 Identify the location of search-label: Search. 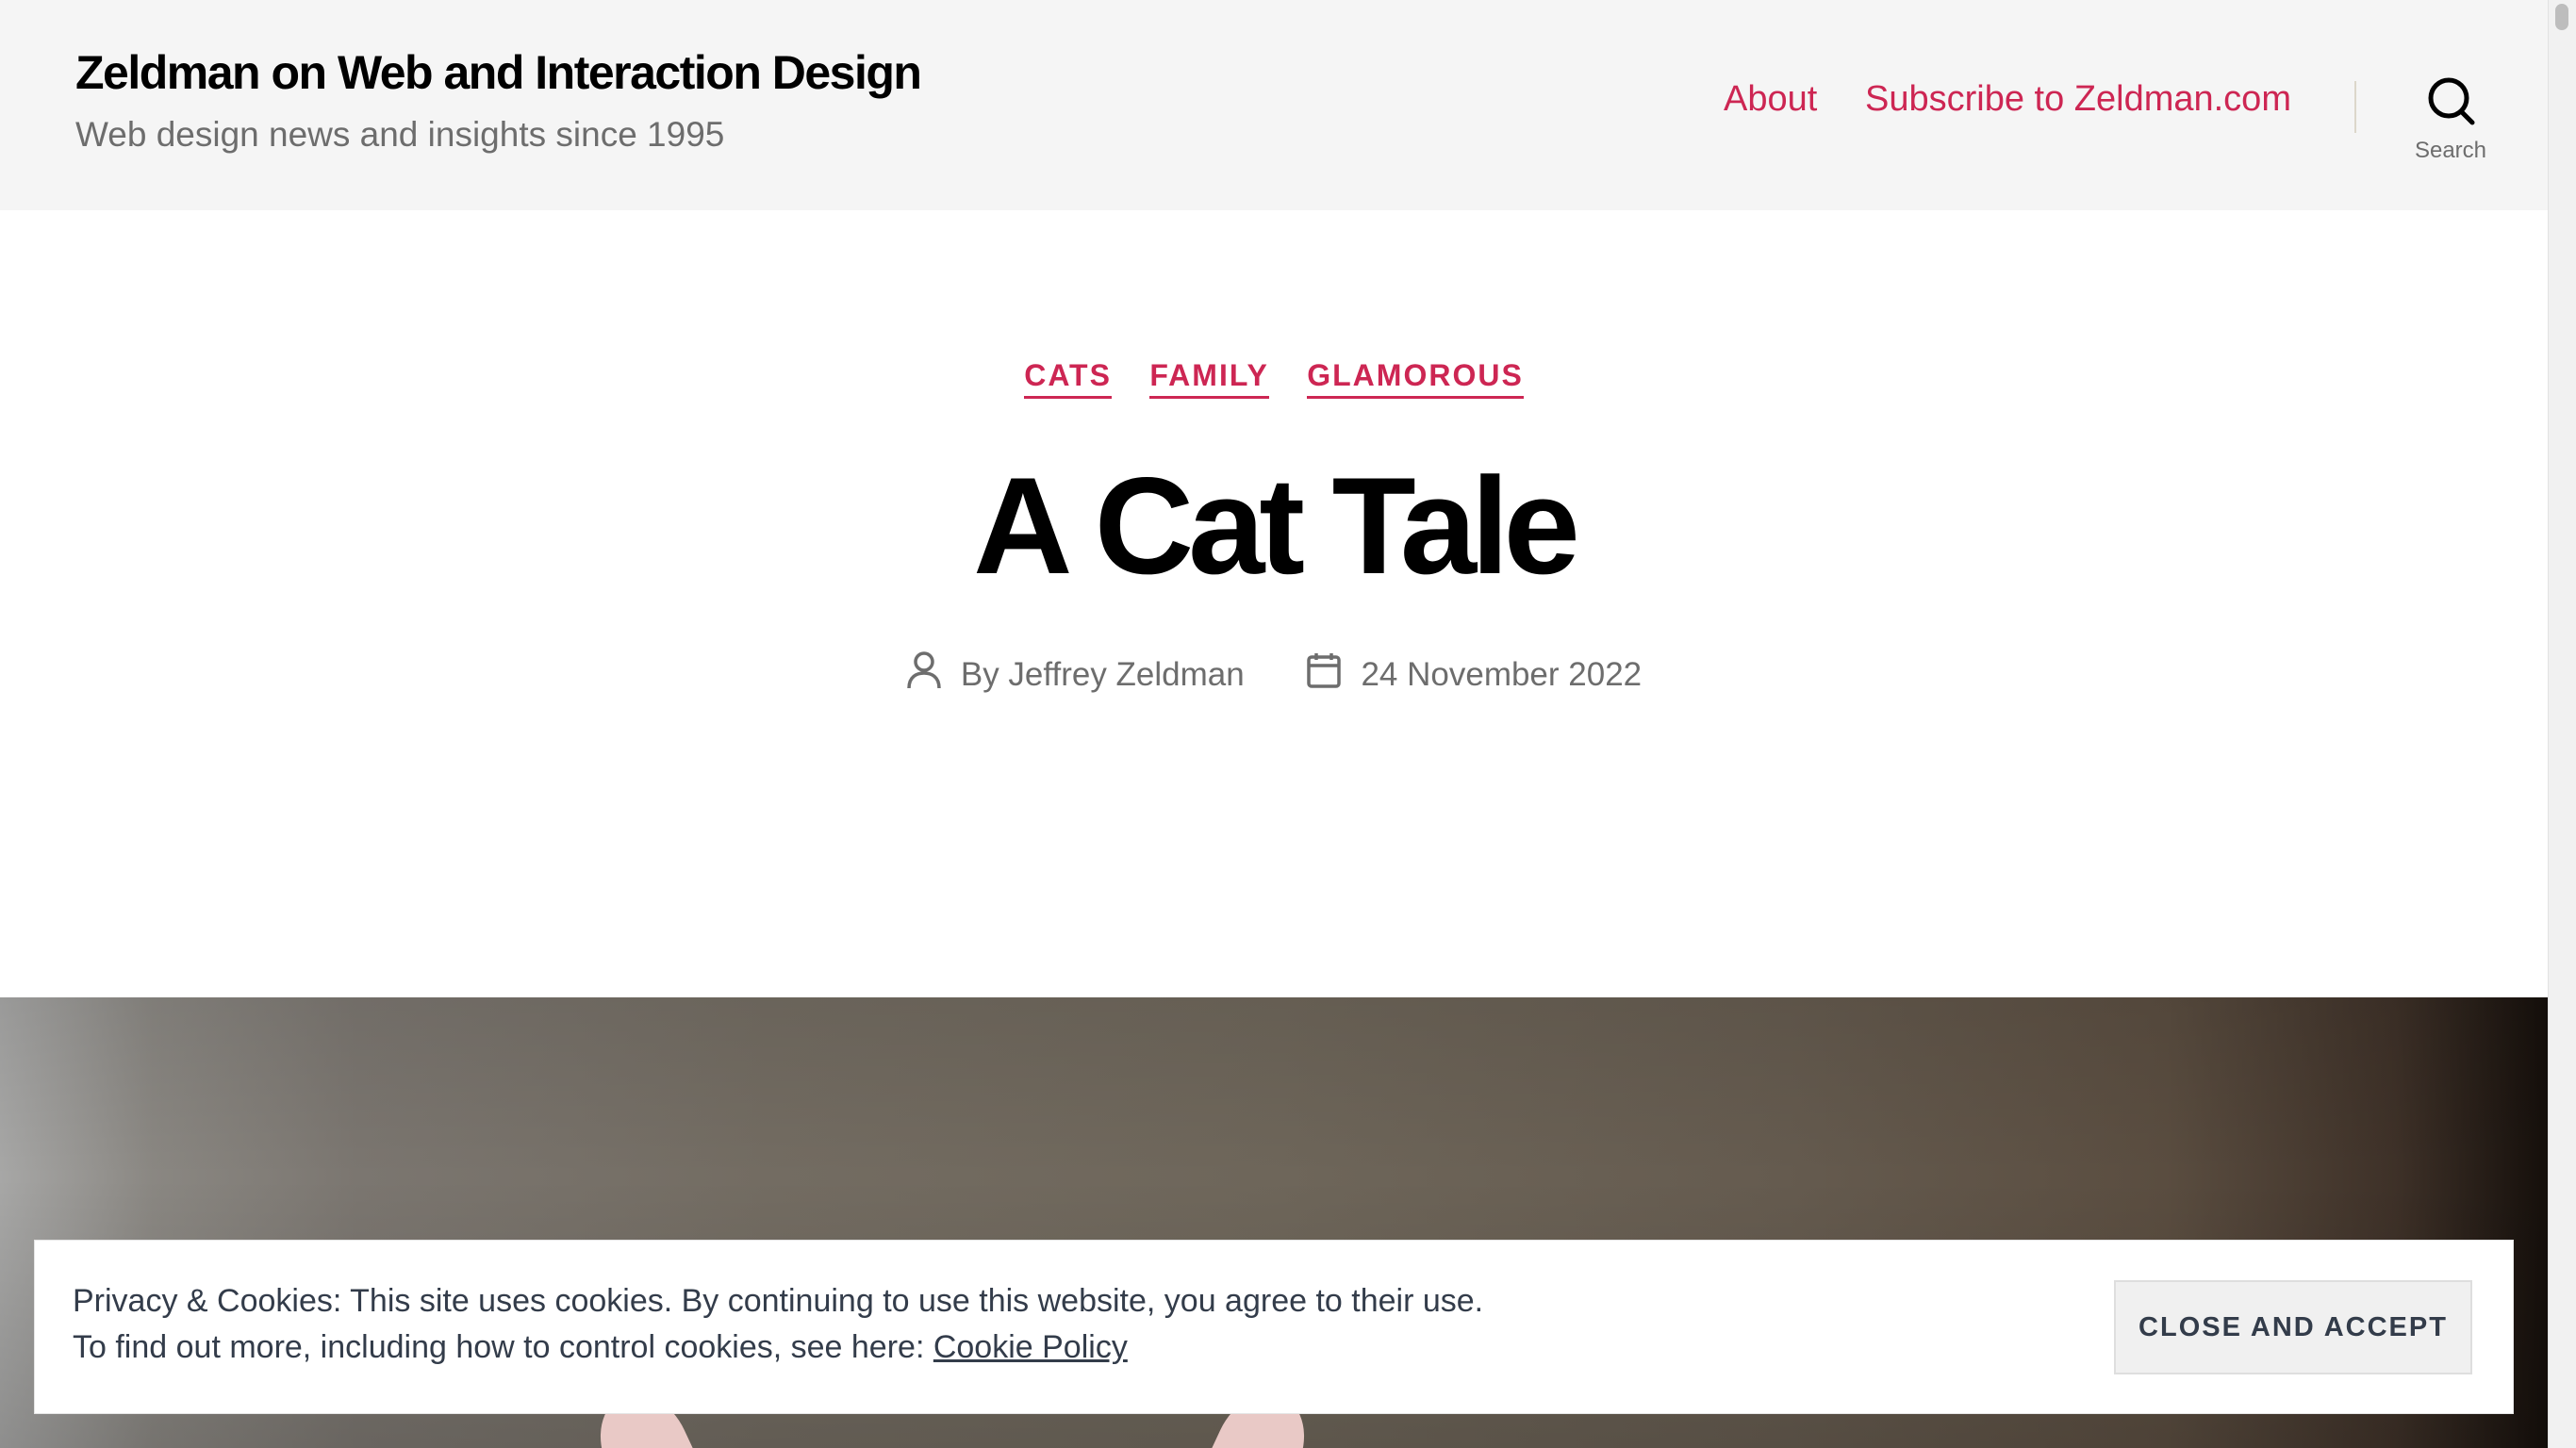
(2450, 150).